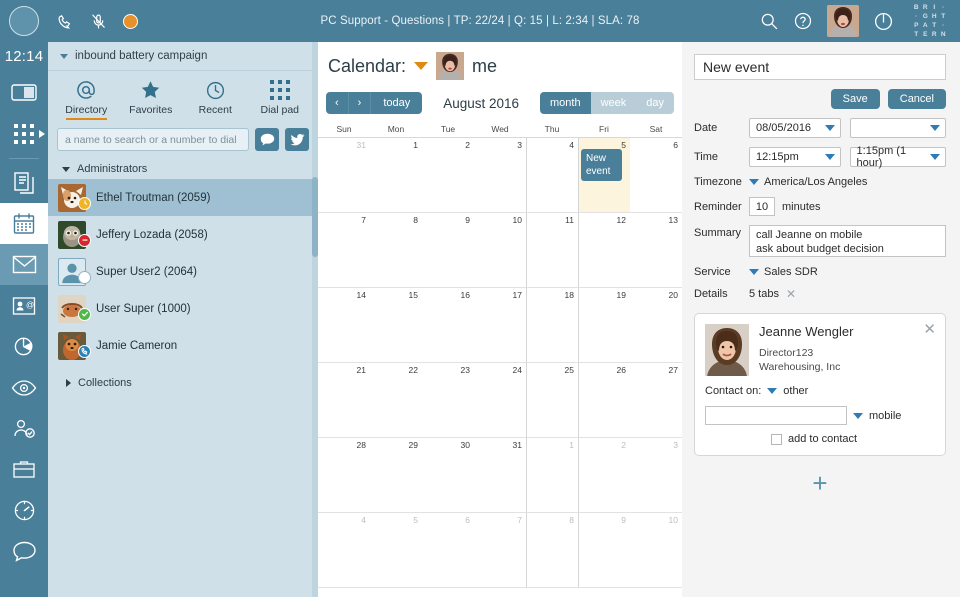  Describe the element at coordinates (183, 308) in the screenshot. I see `list-item: User Super (1000)` at that location.